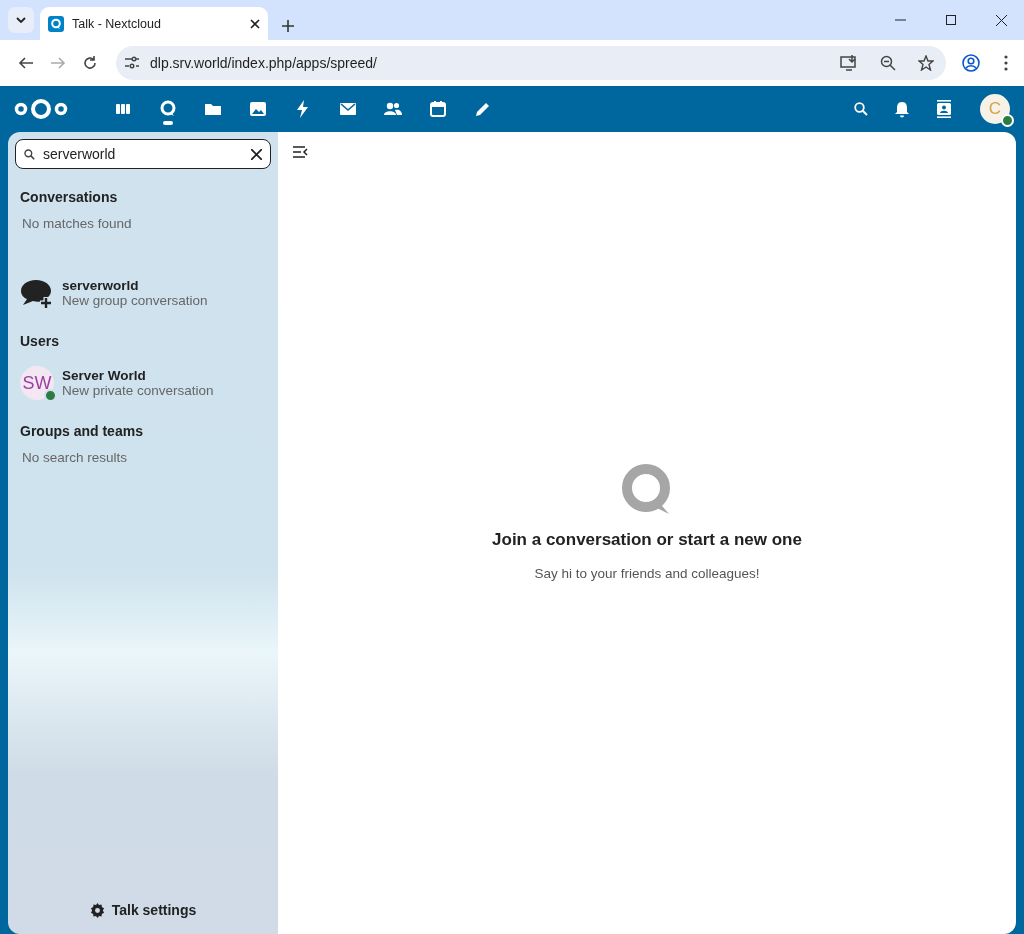  Describe the element at coordinates (26, 63) in the screenshot. I see `back-arrow-icon` at that location.